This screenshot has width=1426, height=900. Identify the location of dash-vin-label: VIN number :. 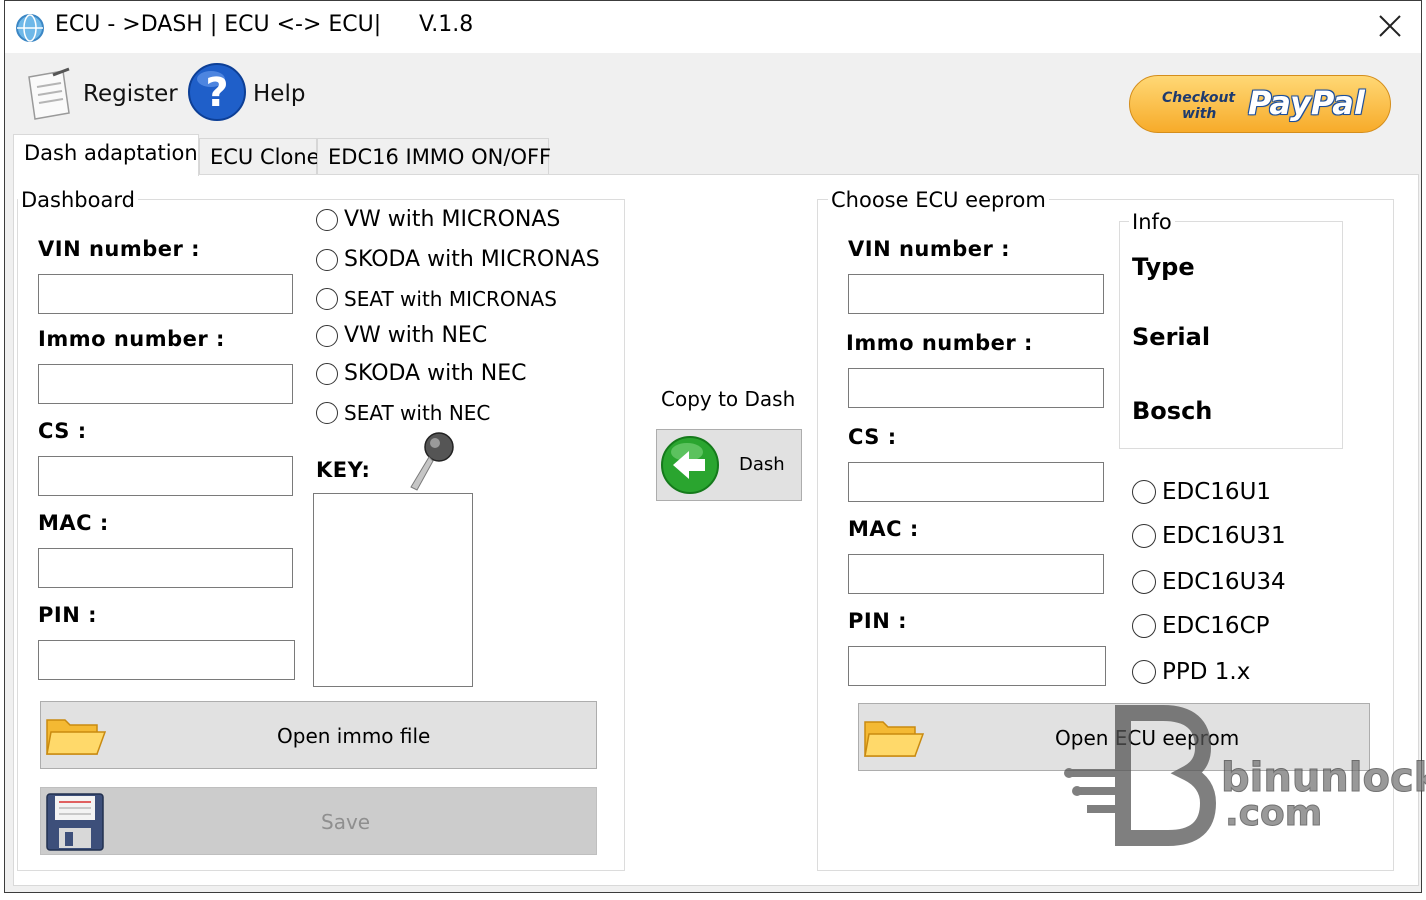
(119, 249).